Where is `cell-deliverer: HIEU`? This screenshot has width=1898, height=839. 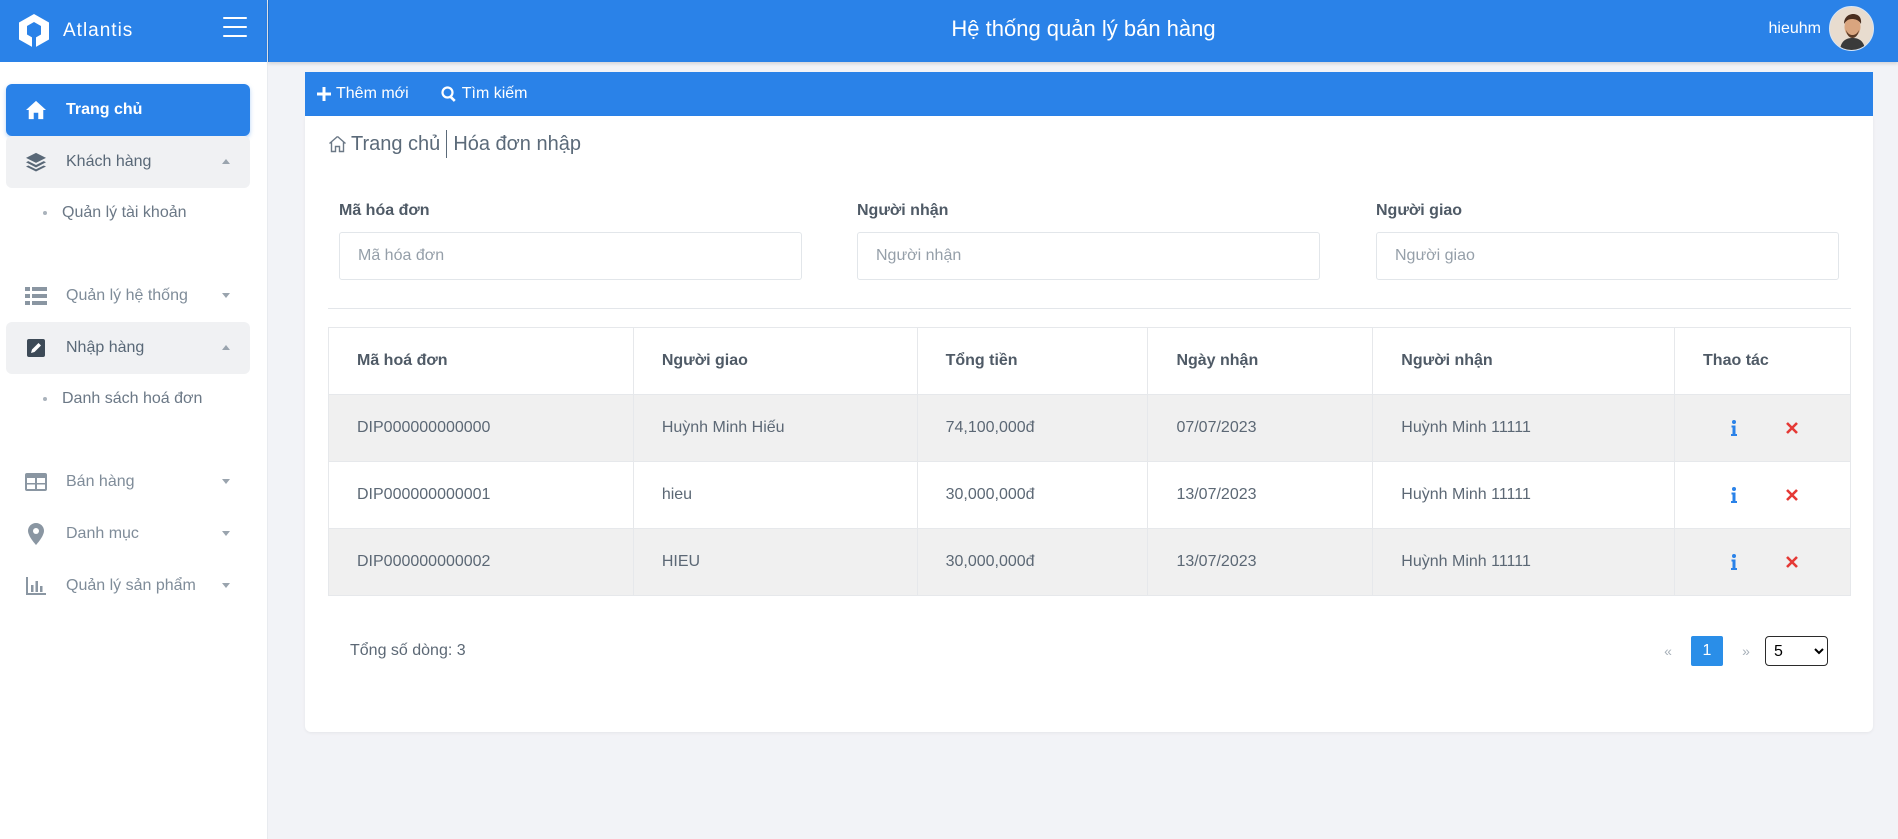
cell-deliverer: HIEU is located at coordinates (775, 562).